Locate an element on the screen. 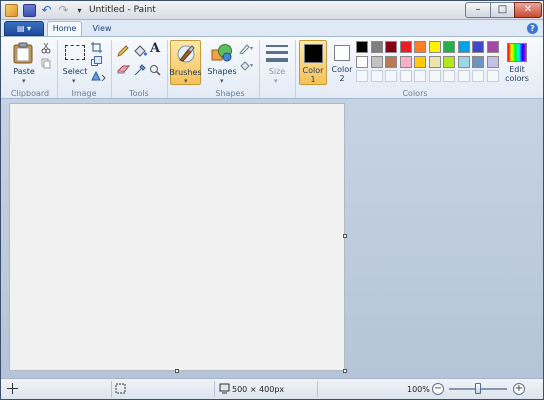 This screenshot has width=544, height=400. brushes-button: Brushes ▾ is located at coordinates (185, 62).